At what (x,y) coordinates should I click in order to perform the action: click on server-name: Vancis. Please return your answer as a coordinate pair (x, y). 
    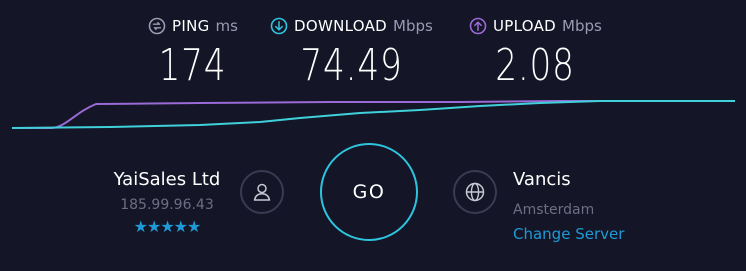
    Looking at the image, I should click on (542, 179).